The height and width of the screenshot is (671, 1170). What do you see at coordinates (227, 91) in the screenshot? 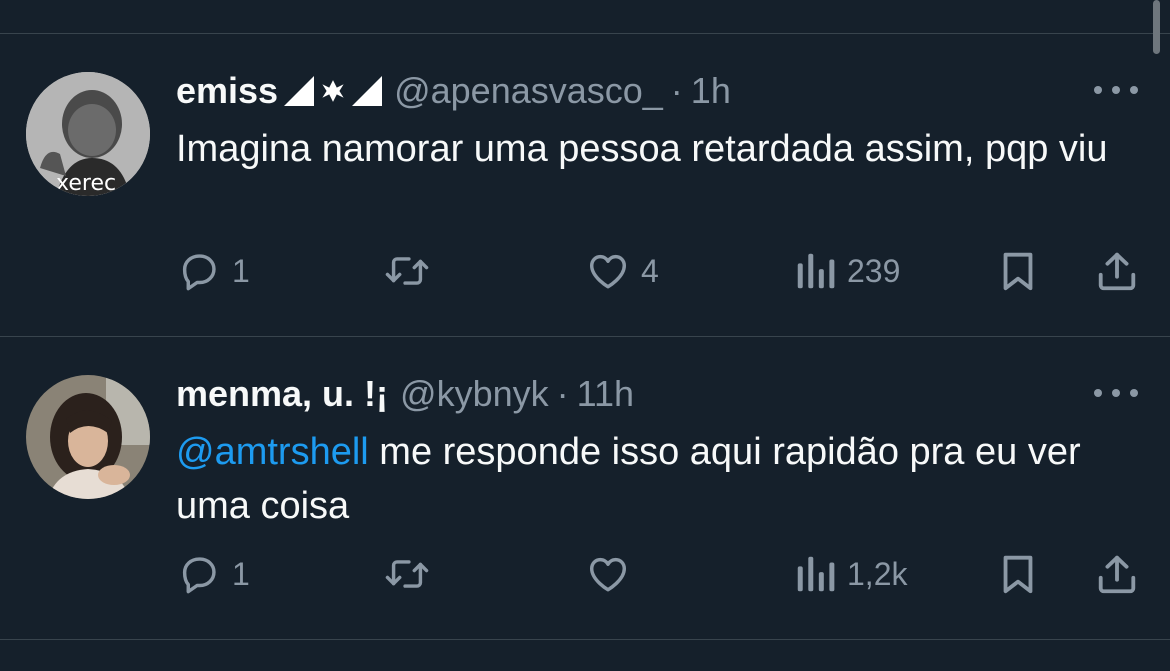
I see `display-name: emiss` at bounding box center [227, 91].